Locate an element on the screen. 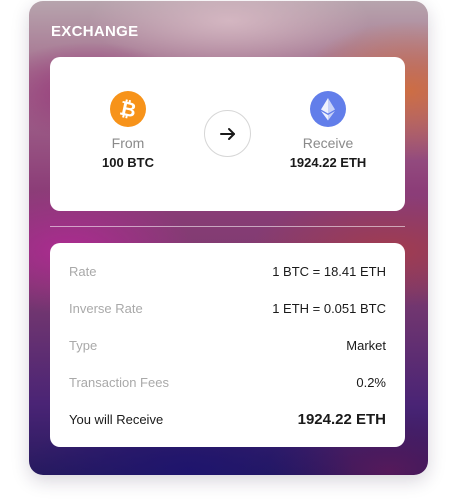 Image resolution: width=455 pixels, height=501 pixels. bitcoin-icon: ₿ is located at coordinates (128, 109).